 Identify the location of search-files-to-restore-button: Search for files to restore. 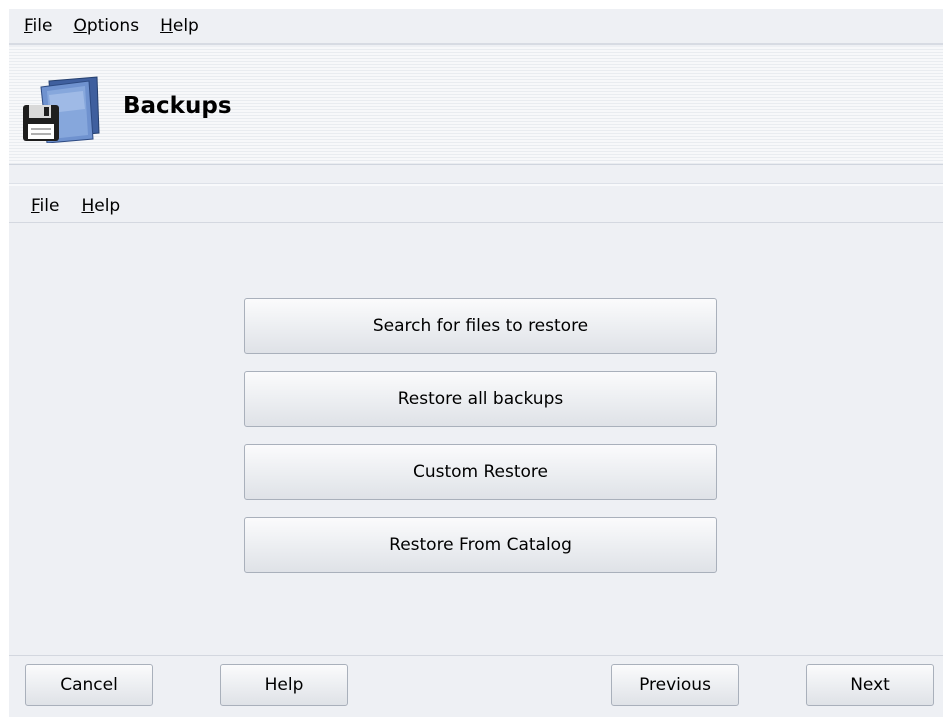
(480, 326).